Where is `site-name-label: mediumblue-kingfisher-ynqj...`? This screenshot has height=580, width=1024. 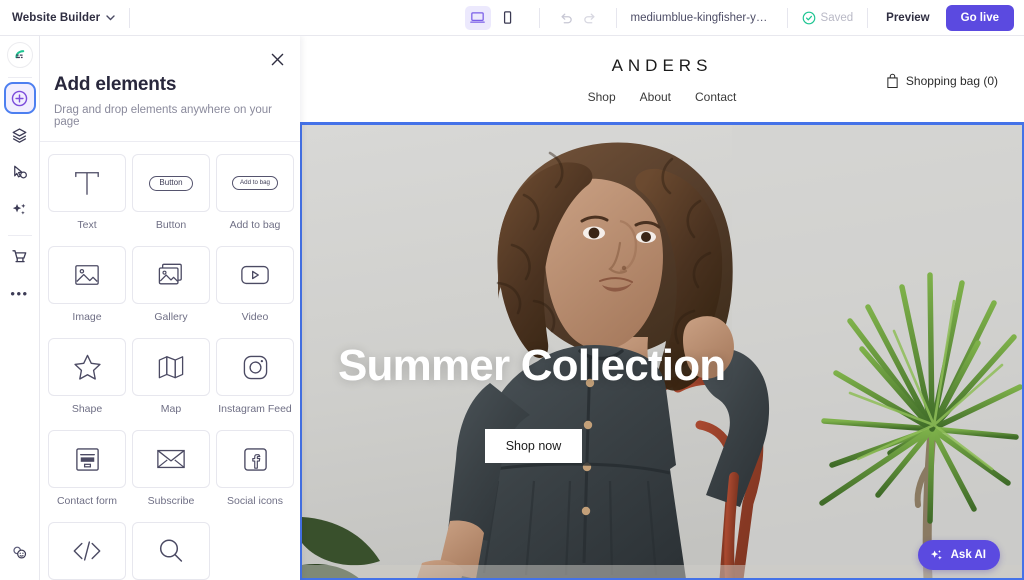
site-name-label: mediumblue-kingfisher-ynqj... is located at coordinates (702, 18).